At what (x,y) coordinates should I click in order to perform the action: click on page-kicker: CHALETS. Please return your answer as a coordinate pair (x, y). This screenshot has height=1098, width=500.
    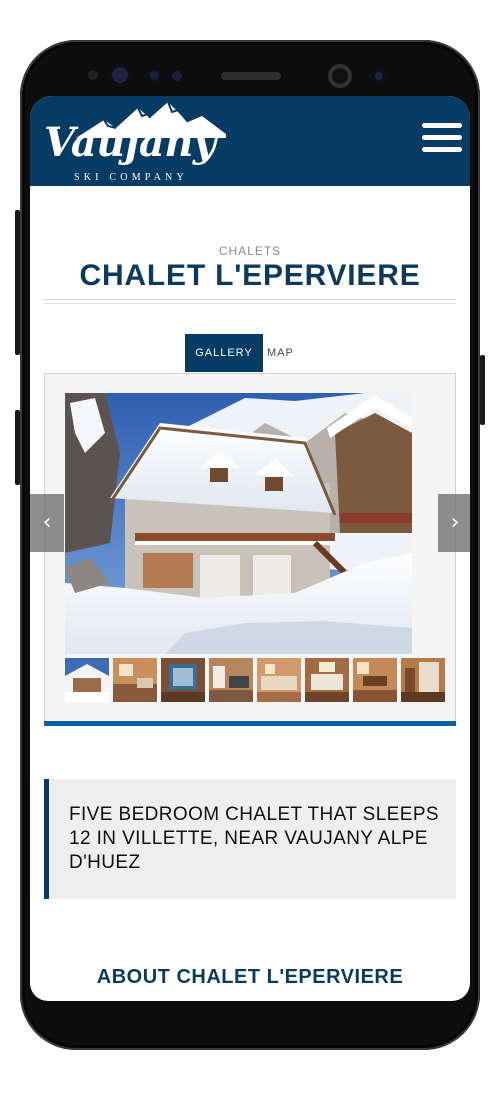
    Looking at the image, I should click on (250, 251).